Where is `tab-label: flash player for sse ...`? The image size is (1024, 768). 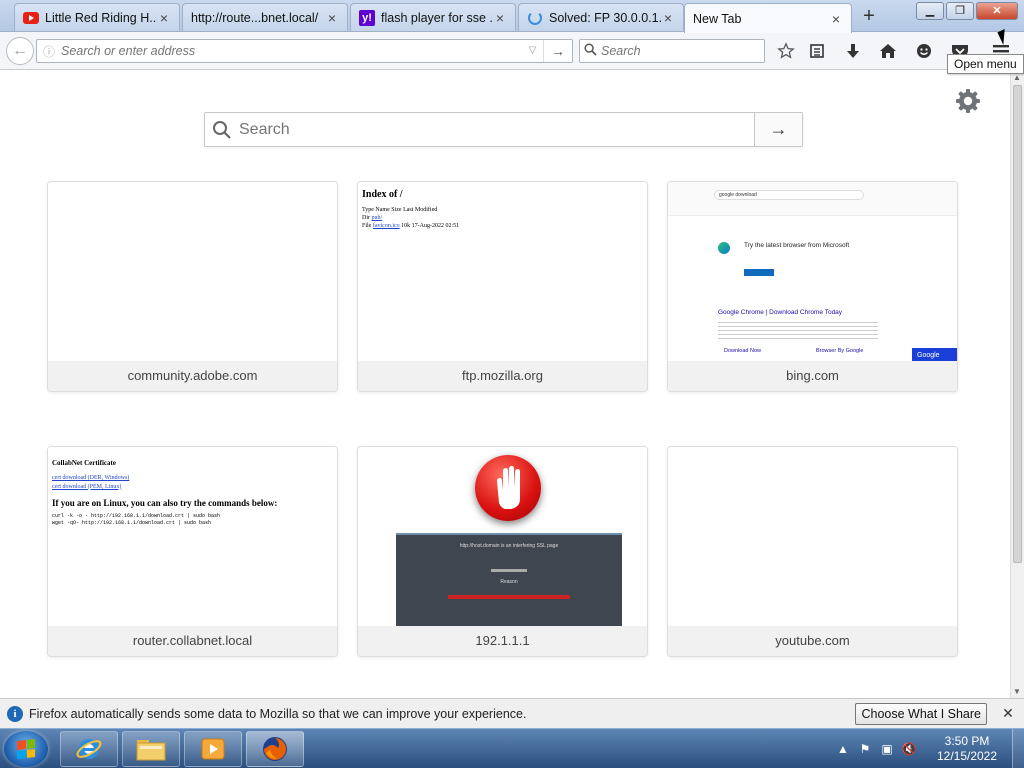
tab-label: flash player for sse ... is located at coordinates (437, 17).